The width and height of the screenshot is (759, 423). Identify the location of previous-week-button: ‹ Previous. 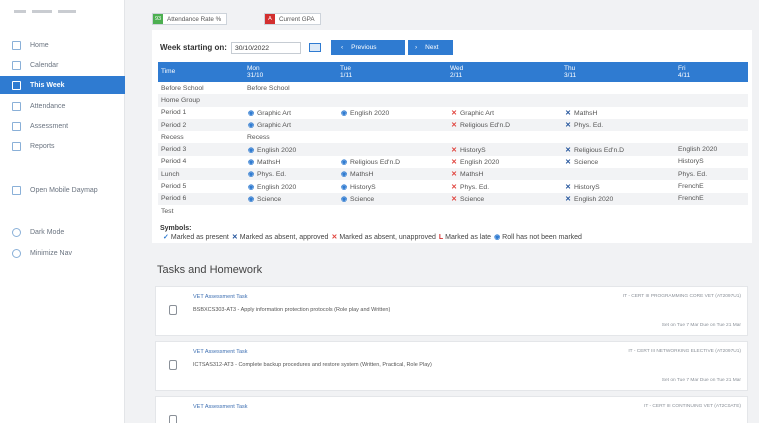
(367, 47).